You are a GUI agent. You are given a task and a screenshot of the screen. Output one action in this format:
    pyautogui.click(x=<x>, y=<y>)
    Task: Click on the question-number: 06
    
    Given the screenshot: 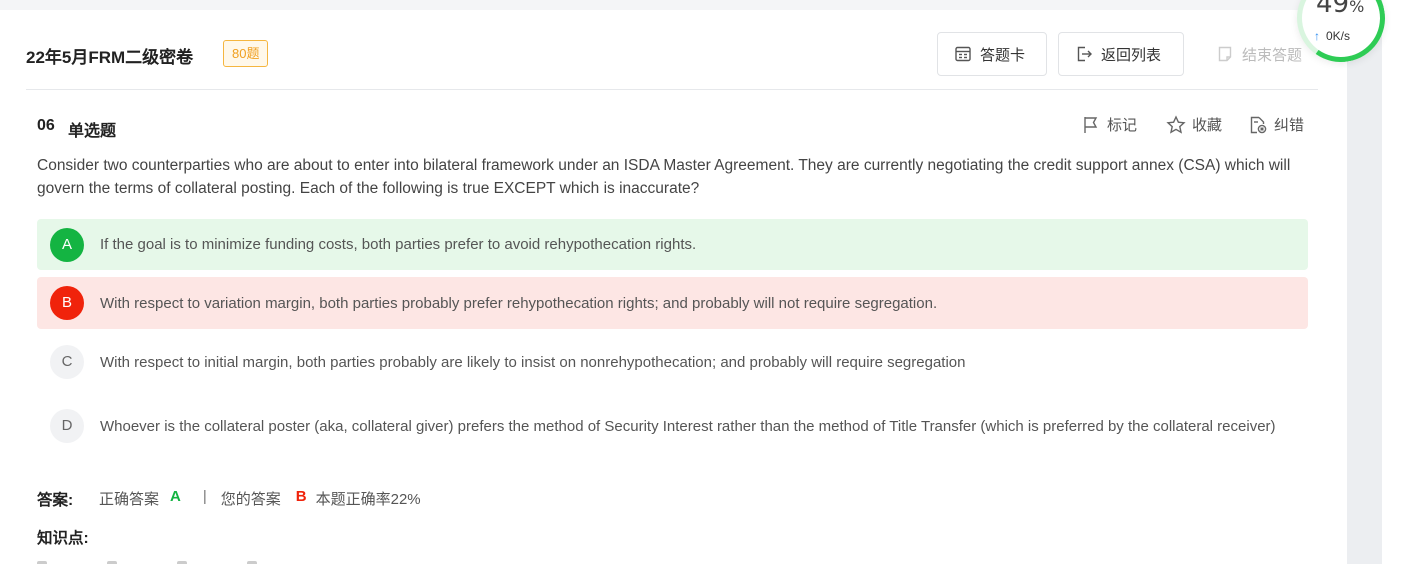 What is the action you would take?
    pyautogui.click(x=46, y=125)
    